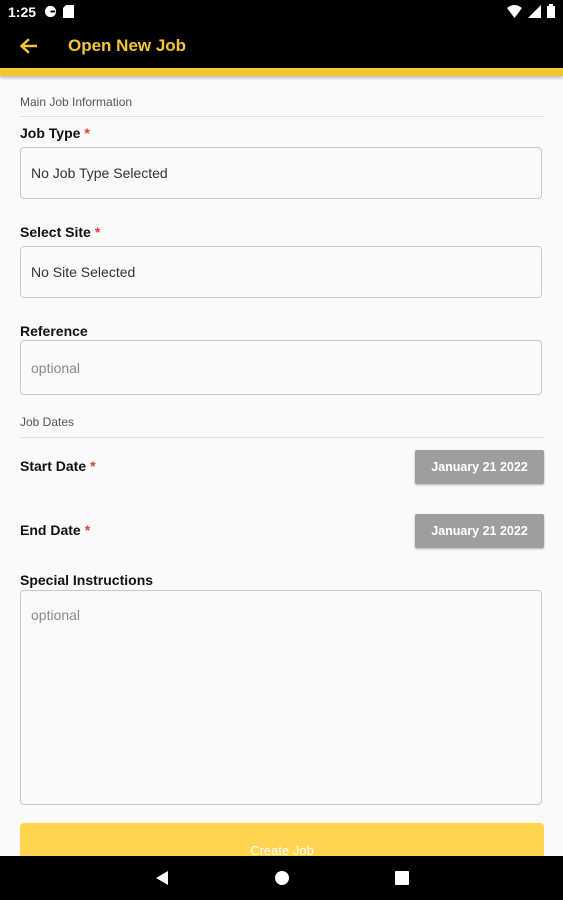 The image size is (563, 900). What do you see at coordinates (281, 173) in the screenshot?
I see `job-type-select: No Job Type Selected` at bounding box center [281, 173].